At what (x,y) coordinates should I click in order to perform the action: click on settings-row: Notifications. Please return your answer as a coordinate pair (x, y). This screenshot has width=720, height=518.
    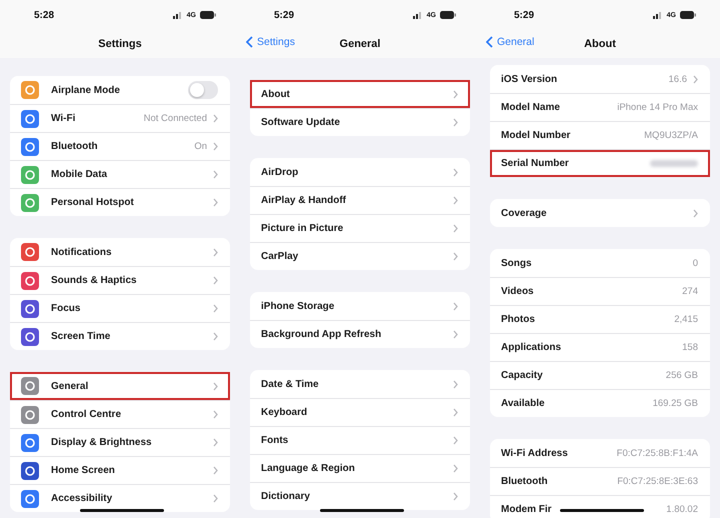
    Looking at the image, I should click on (120, 252).